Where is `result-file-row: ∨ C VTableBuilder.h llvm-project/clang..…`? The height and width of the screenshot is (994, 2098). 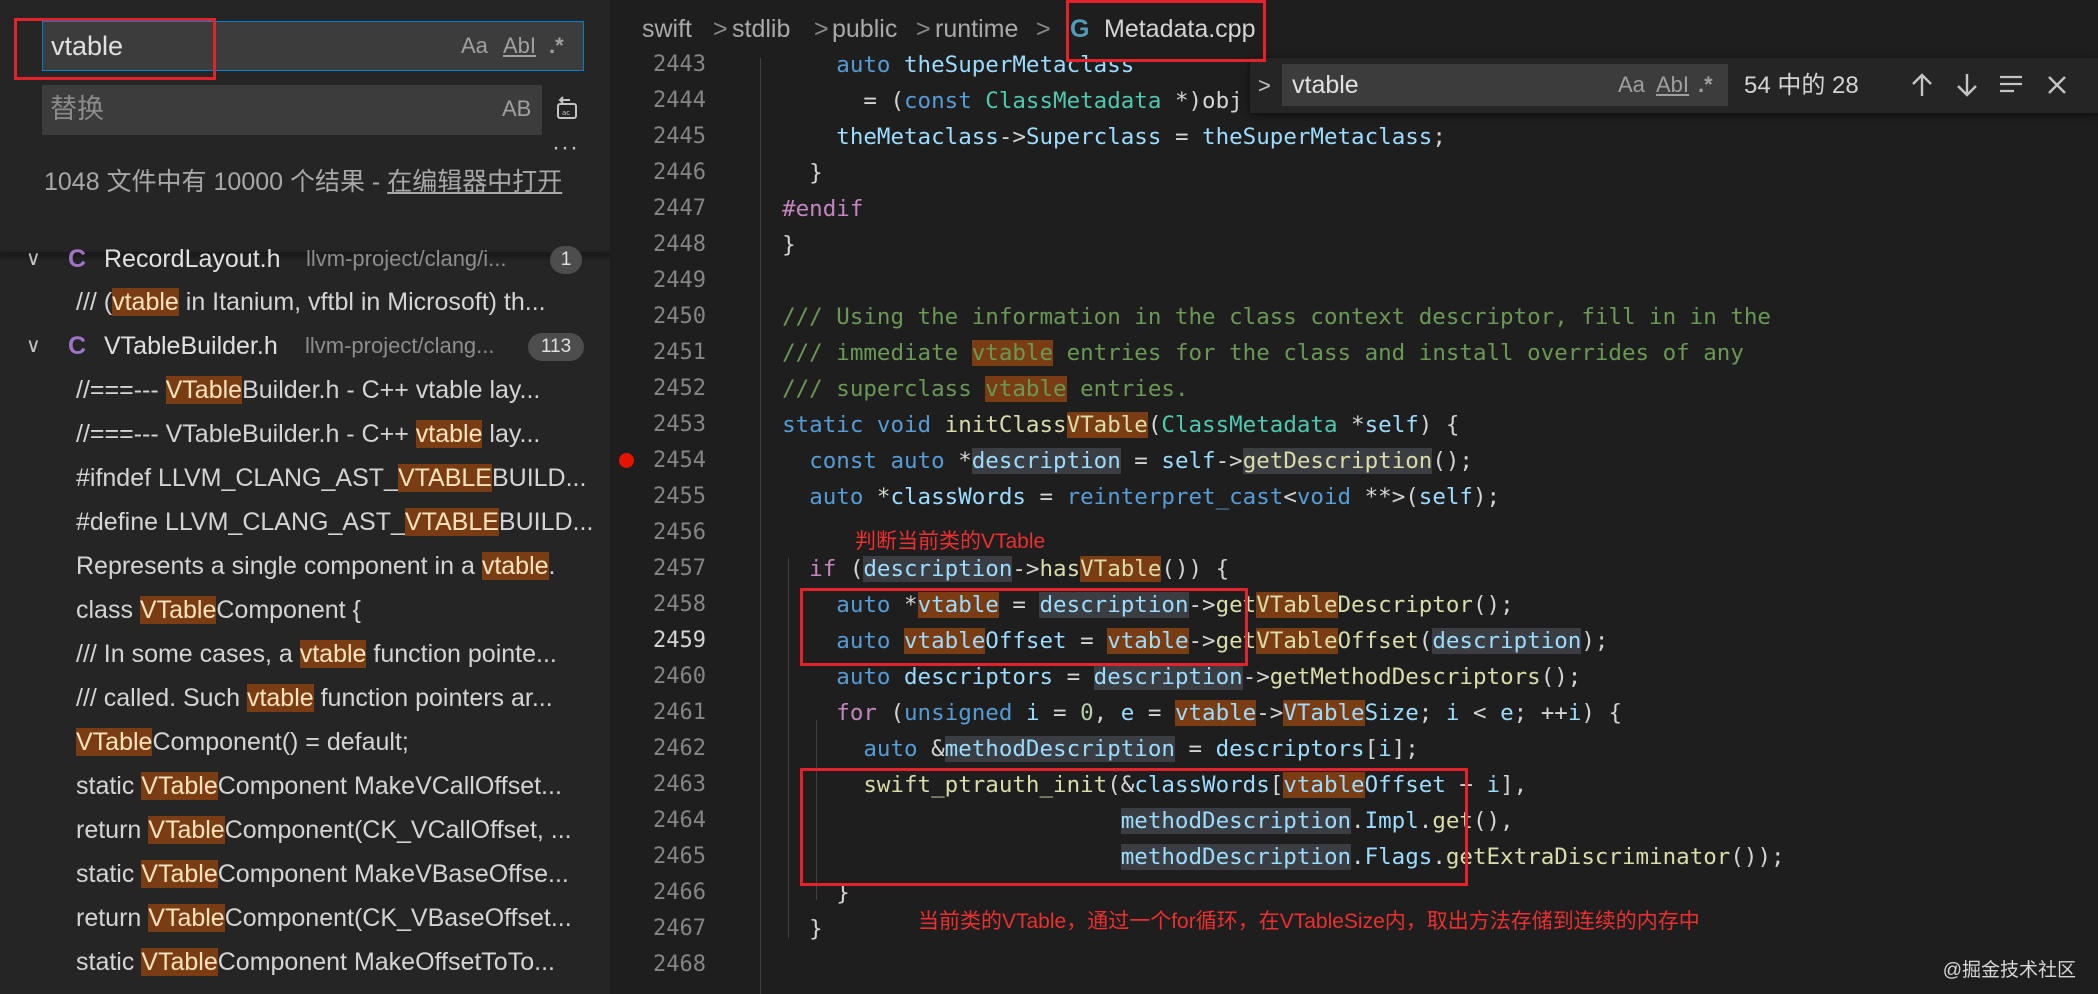
result-file-row: ∨ C VTableBuilder.h llvm-project/clang..… is located at coordinates (305, 346).